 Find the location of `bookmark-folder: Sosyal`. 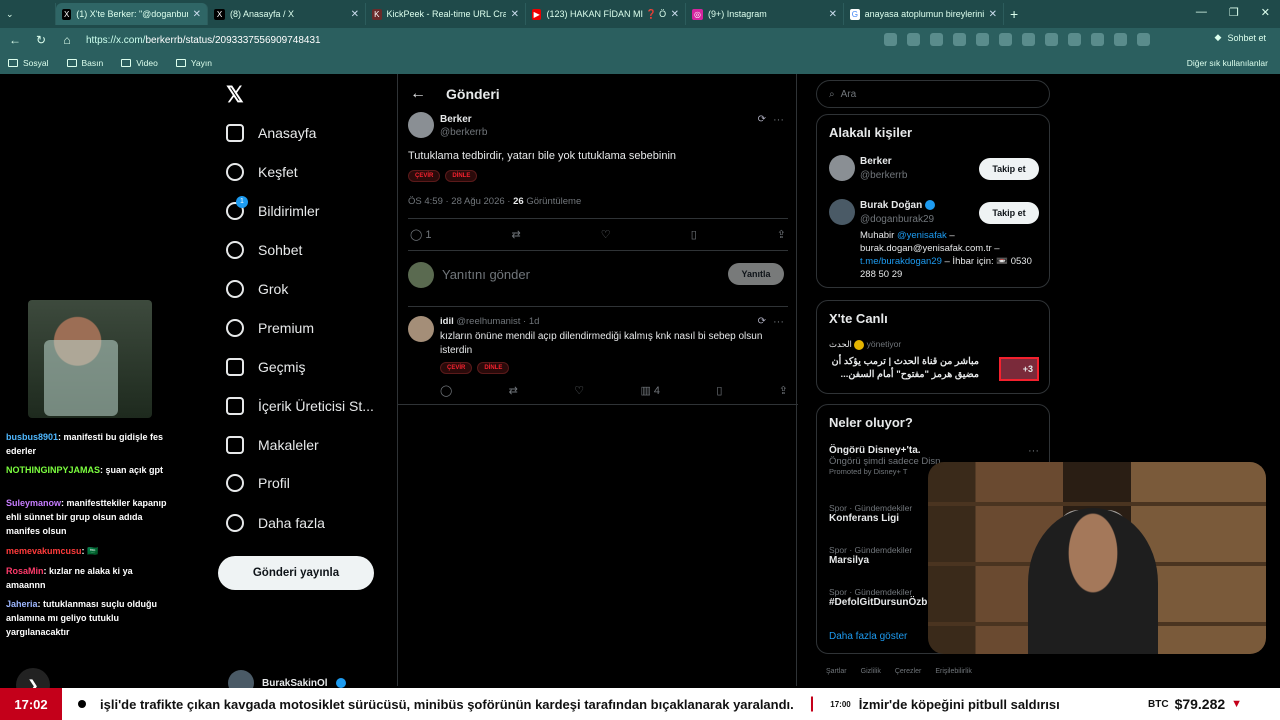

bookmark-folder: Sosyal is located at coordinates (28, 63).